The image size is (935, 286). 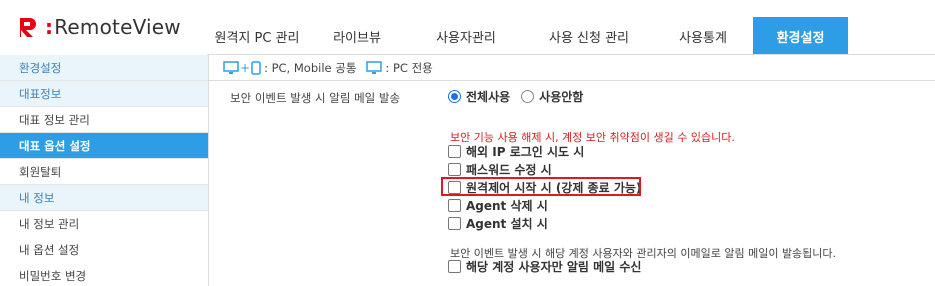 What do you see at coordinates (488, 96) in the screenshot?
I see `radio-use-all-label: 전체사용` at bounding box center [488, 96].